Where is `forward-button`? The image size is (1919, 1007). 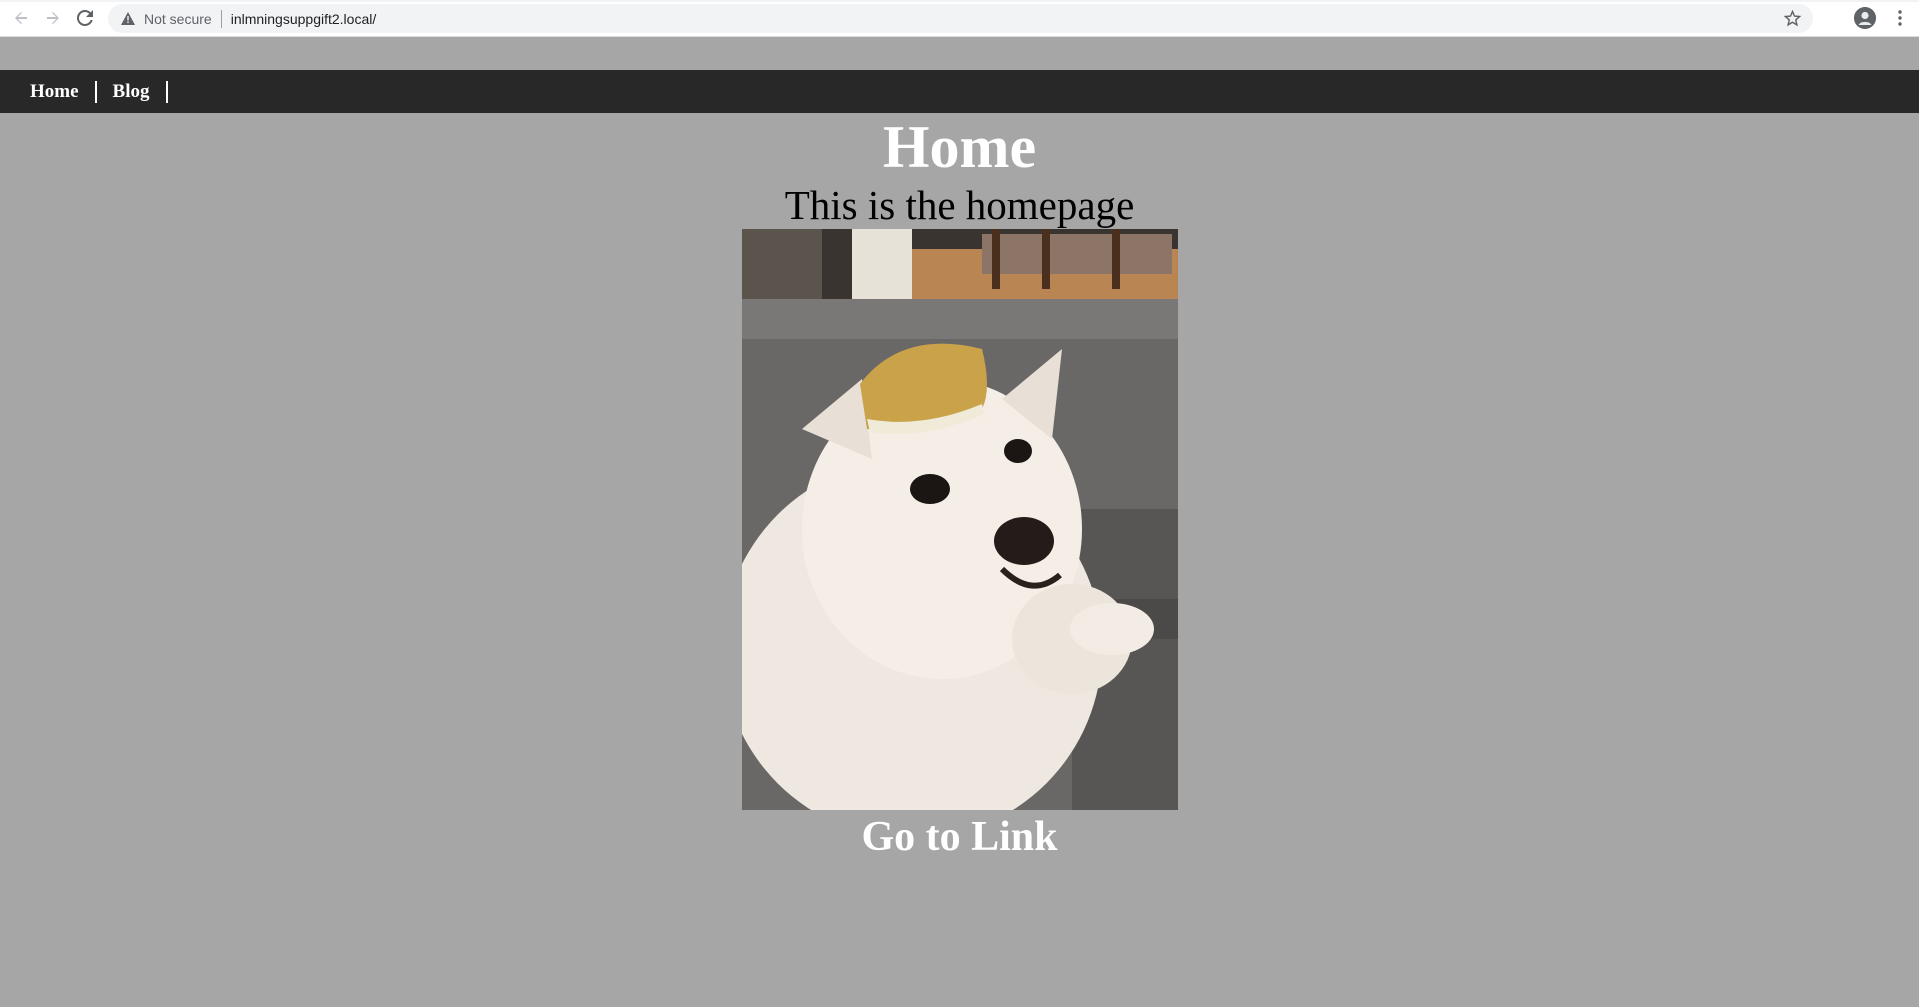 forward-button is located at coordinates (53, 18).